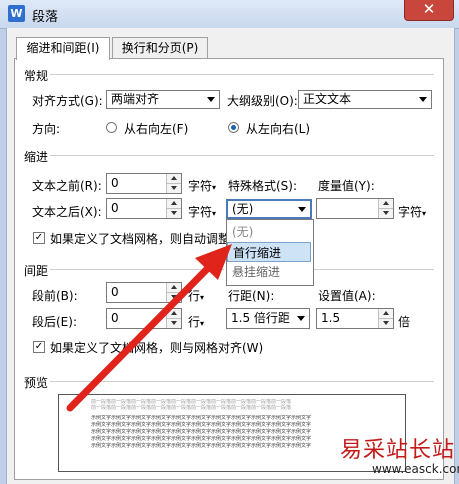 This screenshot has height=484, width=459. What do you see at coordinates (157, 348) in the screenshot?
I see `spacing-grid-label: 如果定义了文档网格，则与网格对齐(W)` at bounding box center [157, 348].